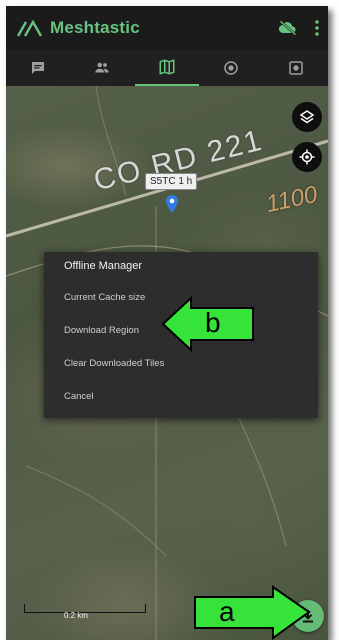 Image resolution: width=339 pixels, height=640 pixels. I want to click on my-location-button, so click(307, 157).